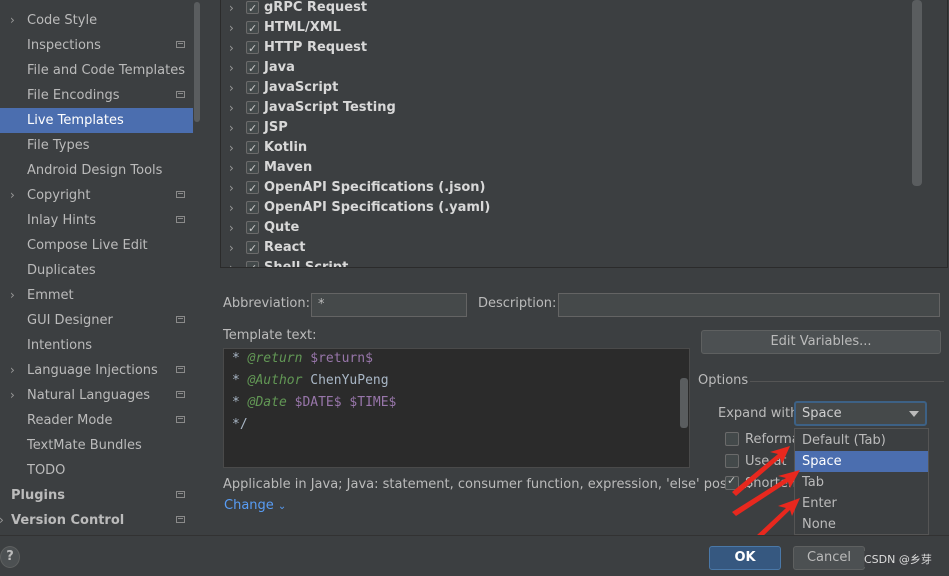  What do you see at coordinates (571, 48) in the screenshot?
I see `template-group-row: › HTTP Request` at bounding box center [571, 48].